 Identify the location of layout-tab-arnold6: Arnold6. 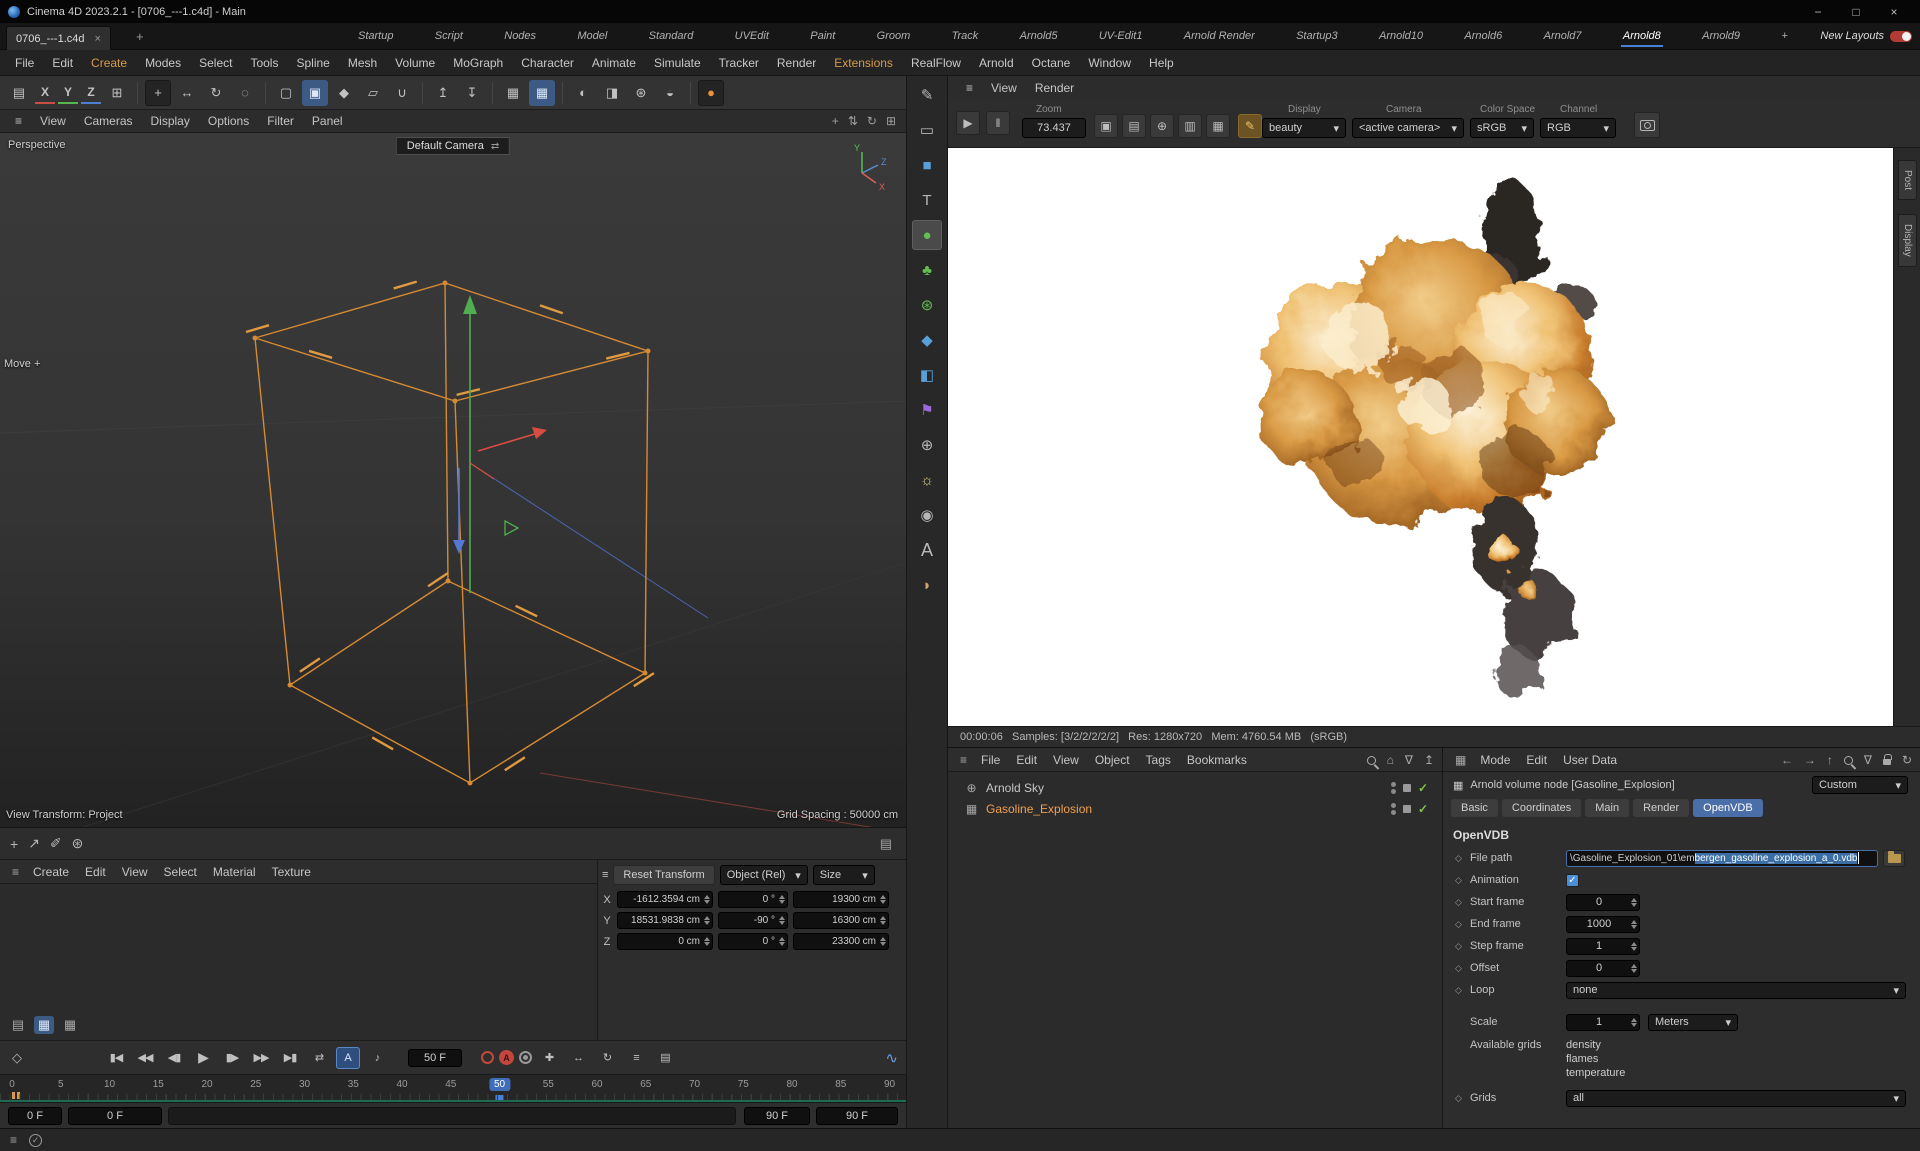
(1483, 36).